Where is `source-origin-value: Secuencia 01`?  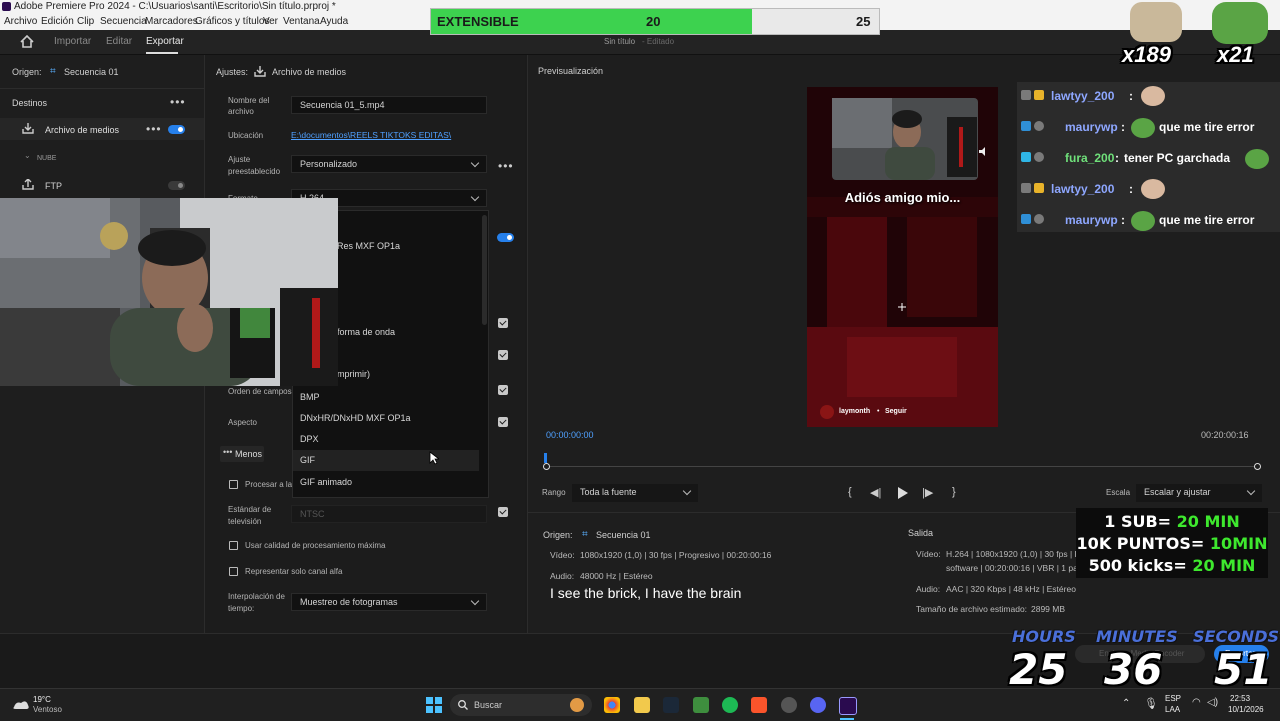
source-origin-value: Secuencia 01 is located at coordinates (623, 535).